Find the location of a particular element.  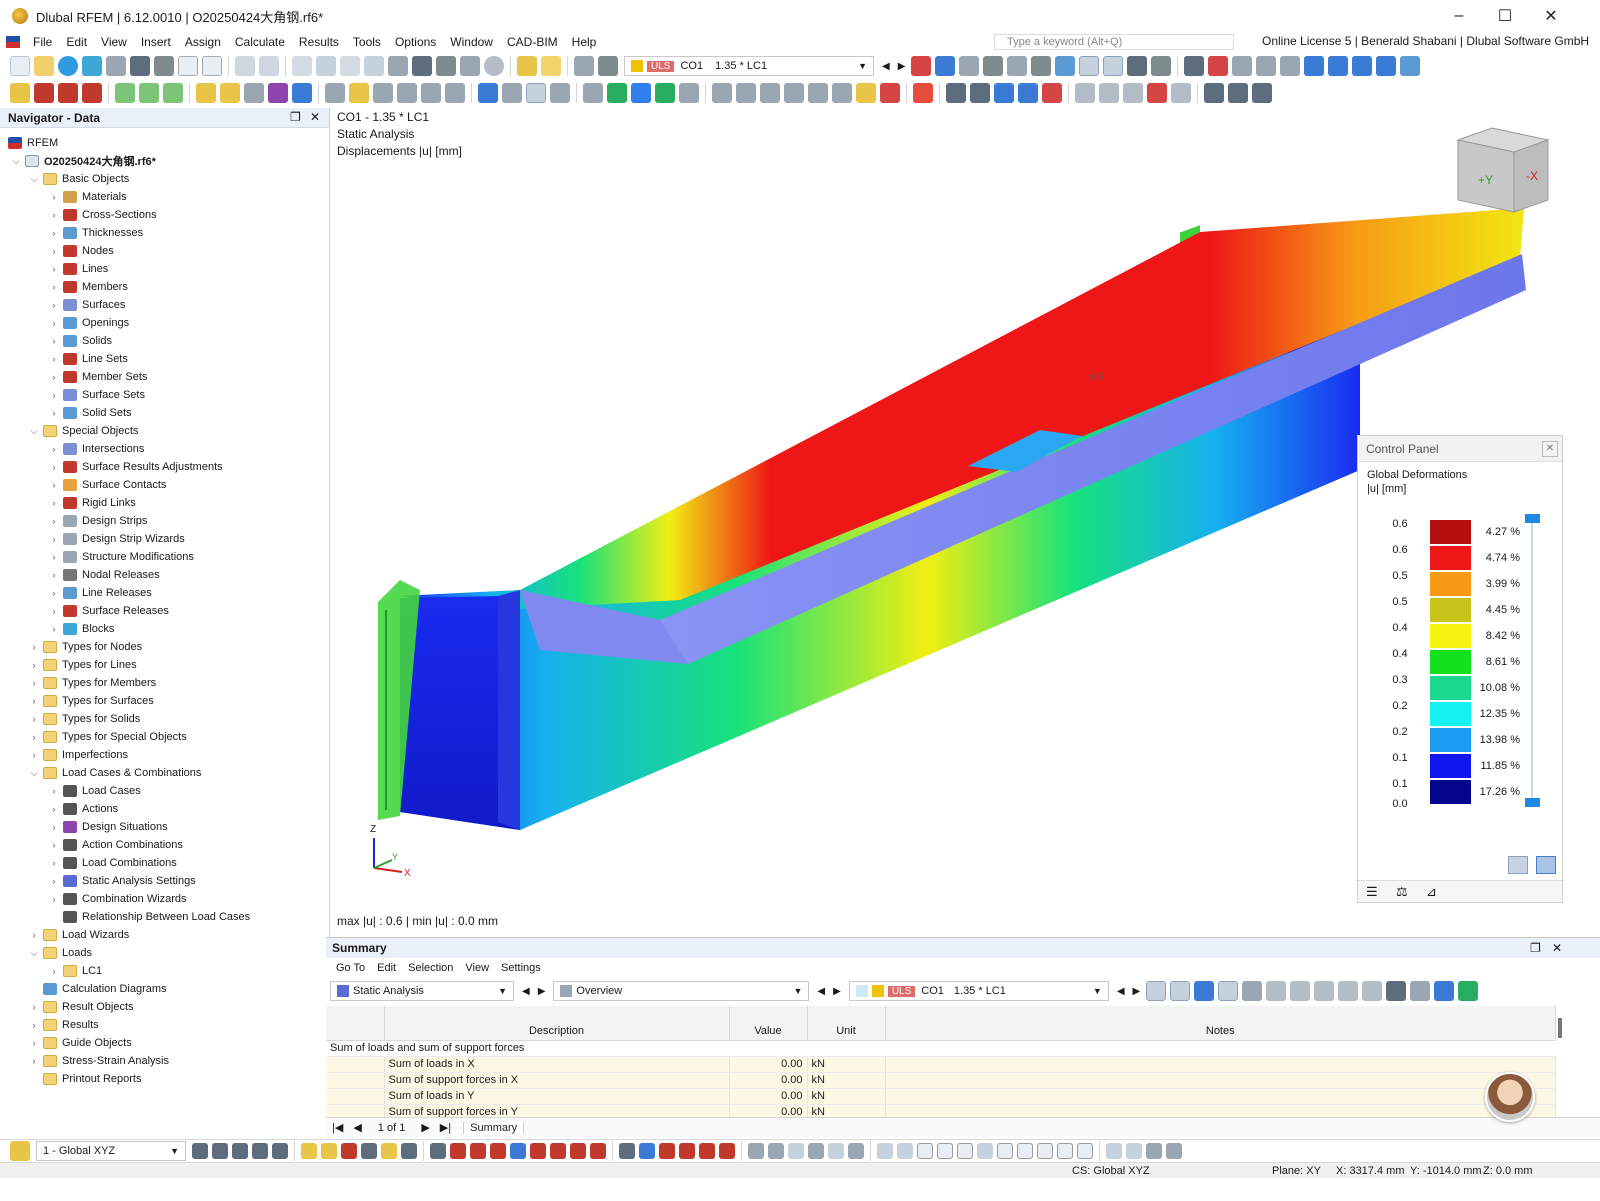

draw-nurbs-icon is located at coordinates (578, 1150).